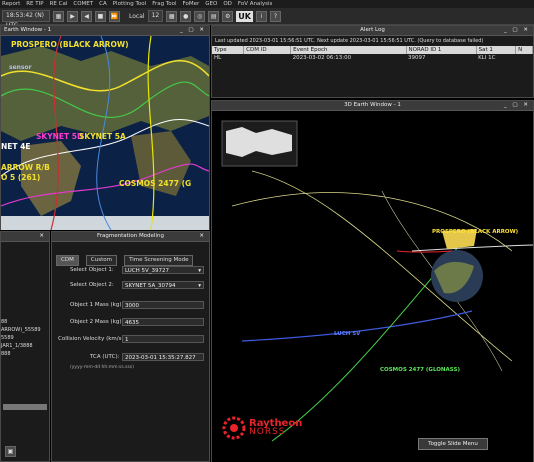 The image size is (534, 462). Describe the element at coordinates (34, 4) in the screenshot. I see `menu-item: RE TIP` at that location.